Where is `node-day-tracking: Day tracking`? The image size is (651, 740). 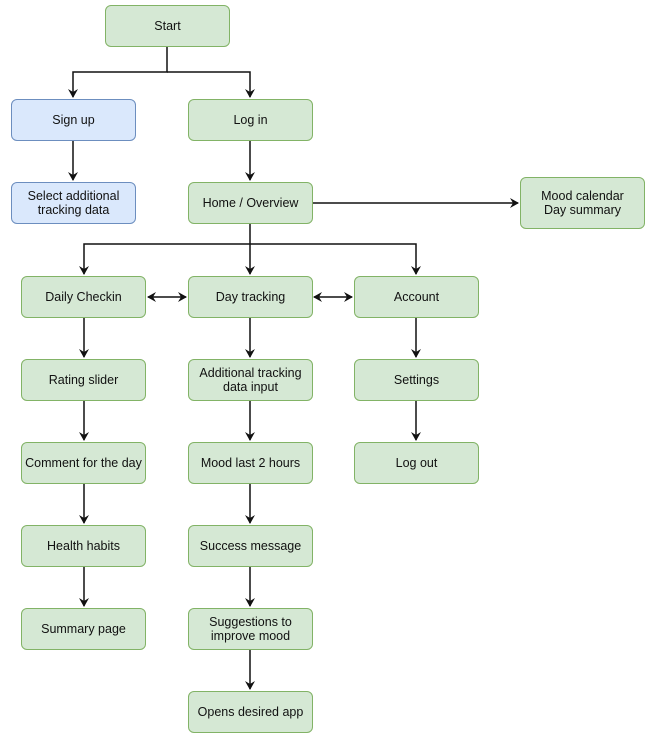
node-day-tracking: Day tracking is located at coordinates (250, 297).